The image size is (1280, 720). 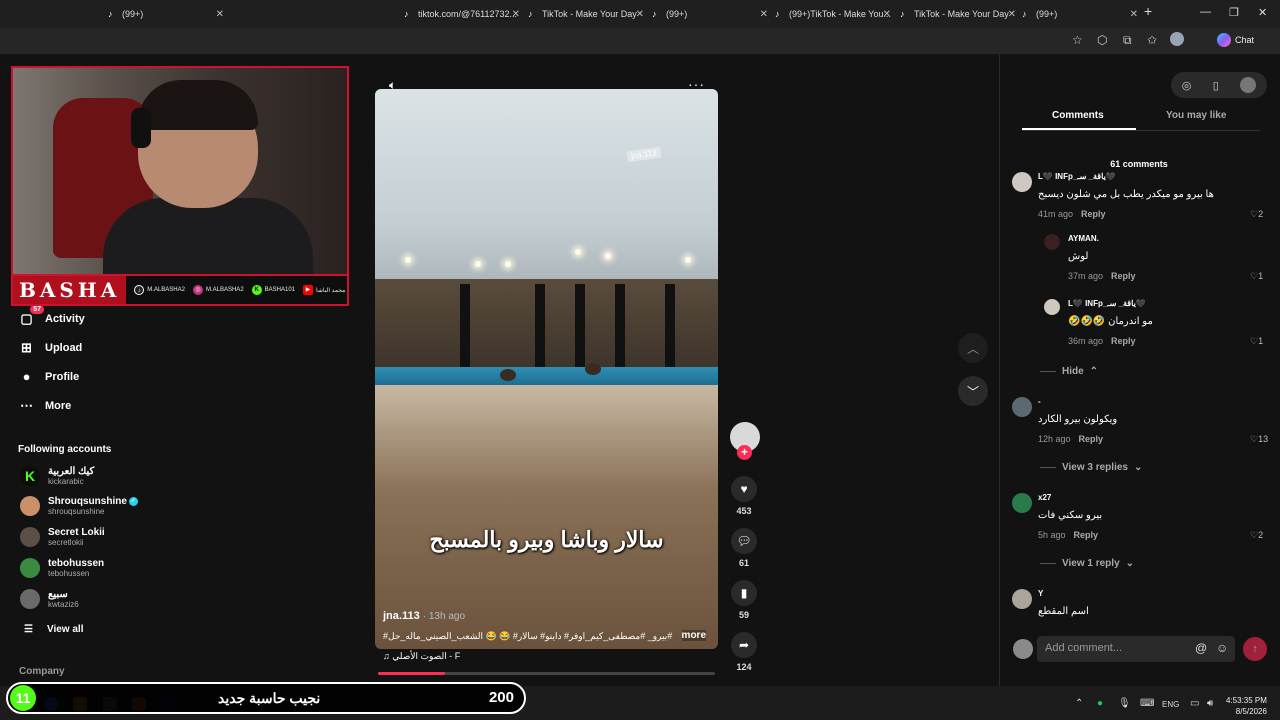 I want to click on sidebar-item-more: ⋯ More, so click(x=44, y=405).